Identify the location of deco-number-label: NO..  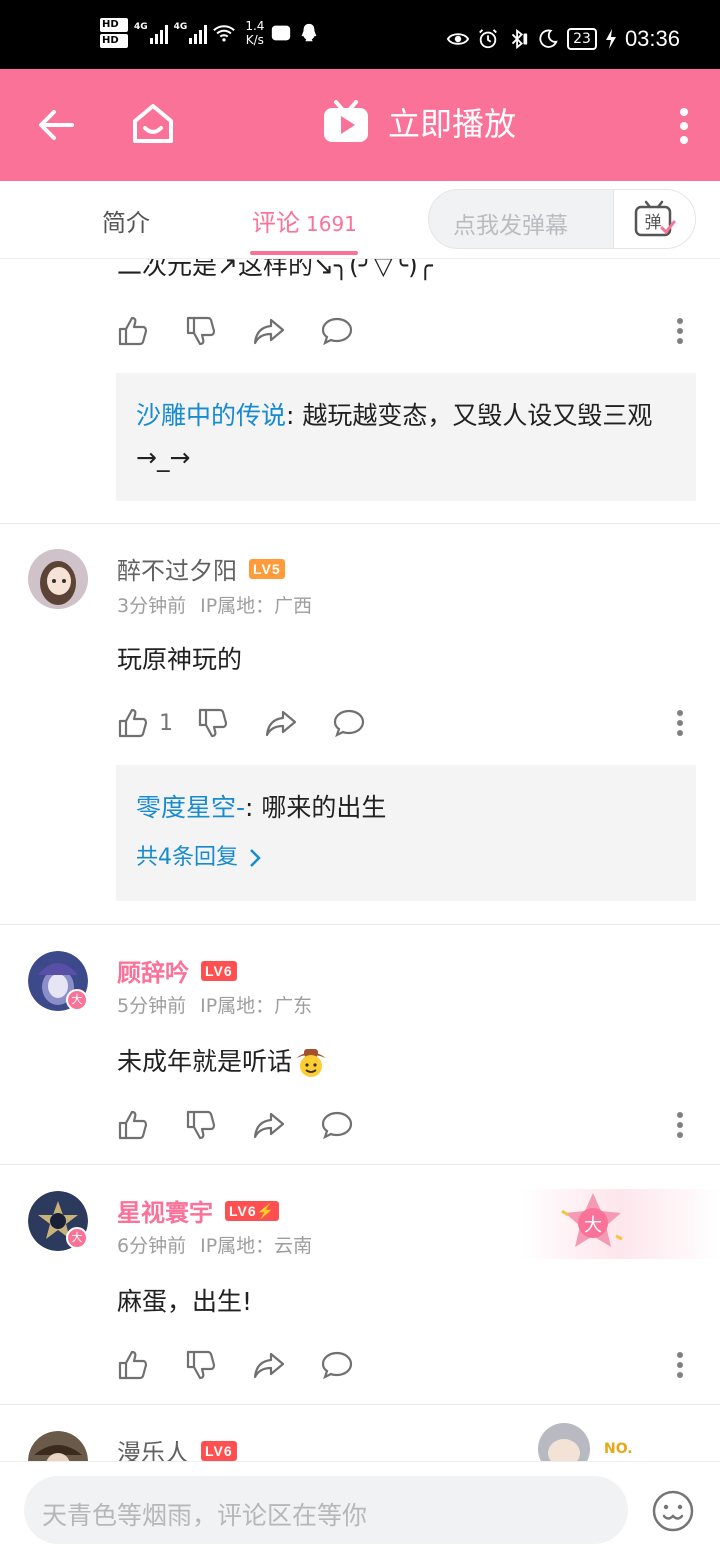
(618, 1449).